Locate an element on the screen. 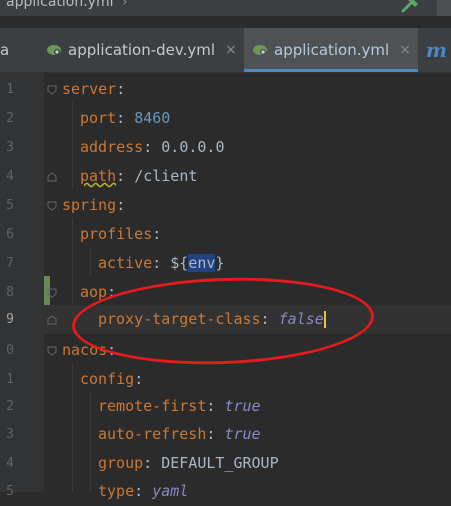  code-line: 1 config: is located at coordinates (225, 379).